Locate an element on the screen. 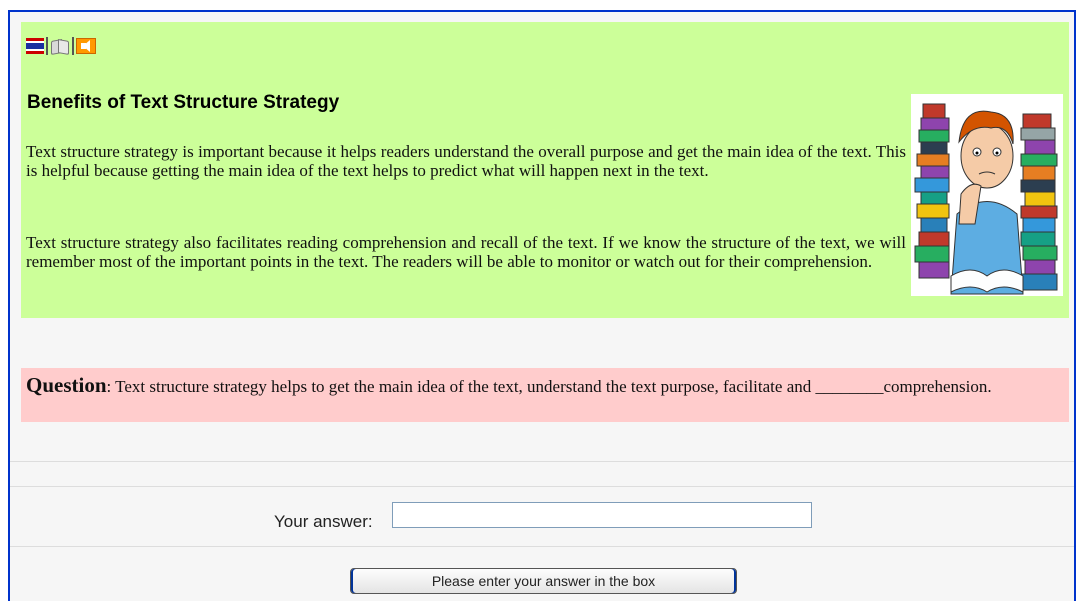 Image resolution: width=1079 pixels, height=601 pixels. flag-icon is located at coordinates (35, 46).